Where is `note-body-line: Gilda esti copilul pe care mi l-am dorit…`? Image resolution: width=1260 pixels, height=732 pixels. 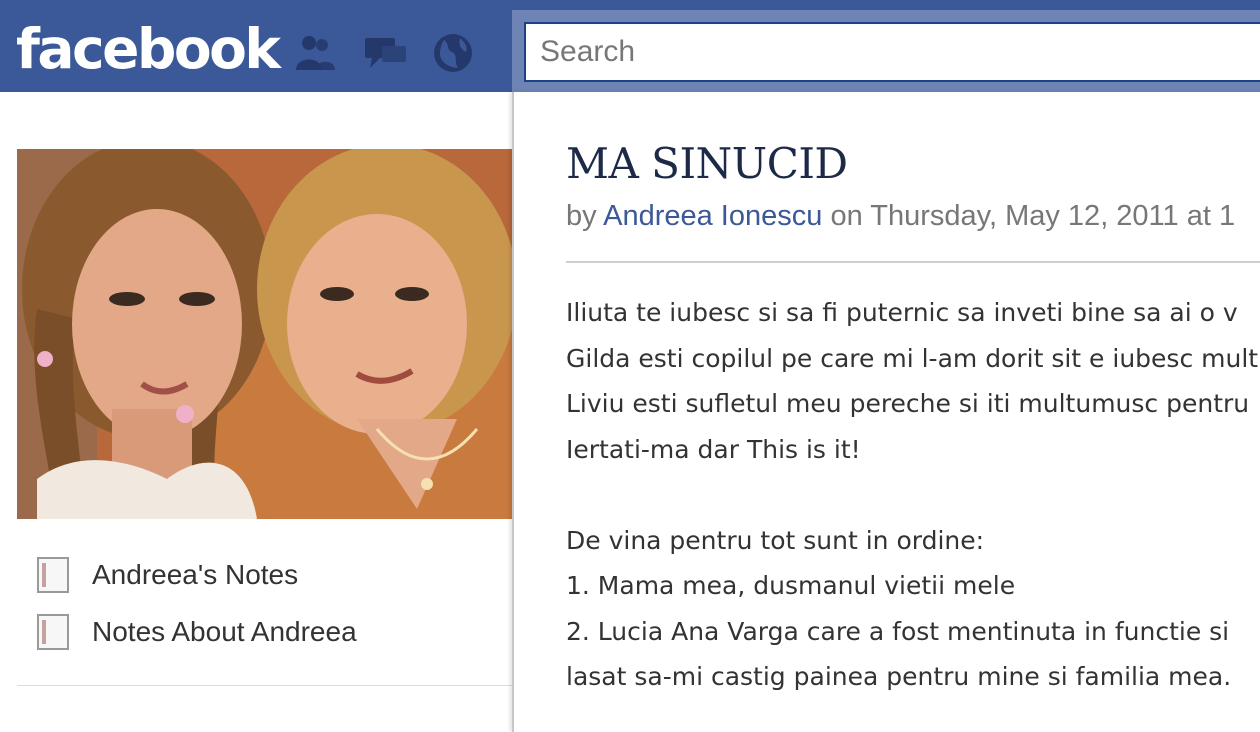 note-body-line: Gilda esti copilul pe care mi l-am dorit… is located at coordinates (912, 358).